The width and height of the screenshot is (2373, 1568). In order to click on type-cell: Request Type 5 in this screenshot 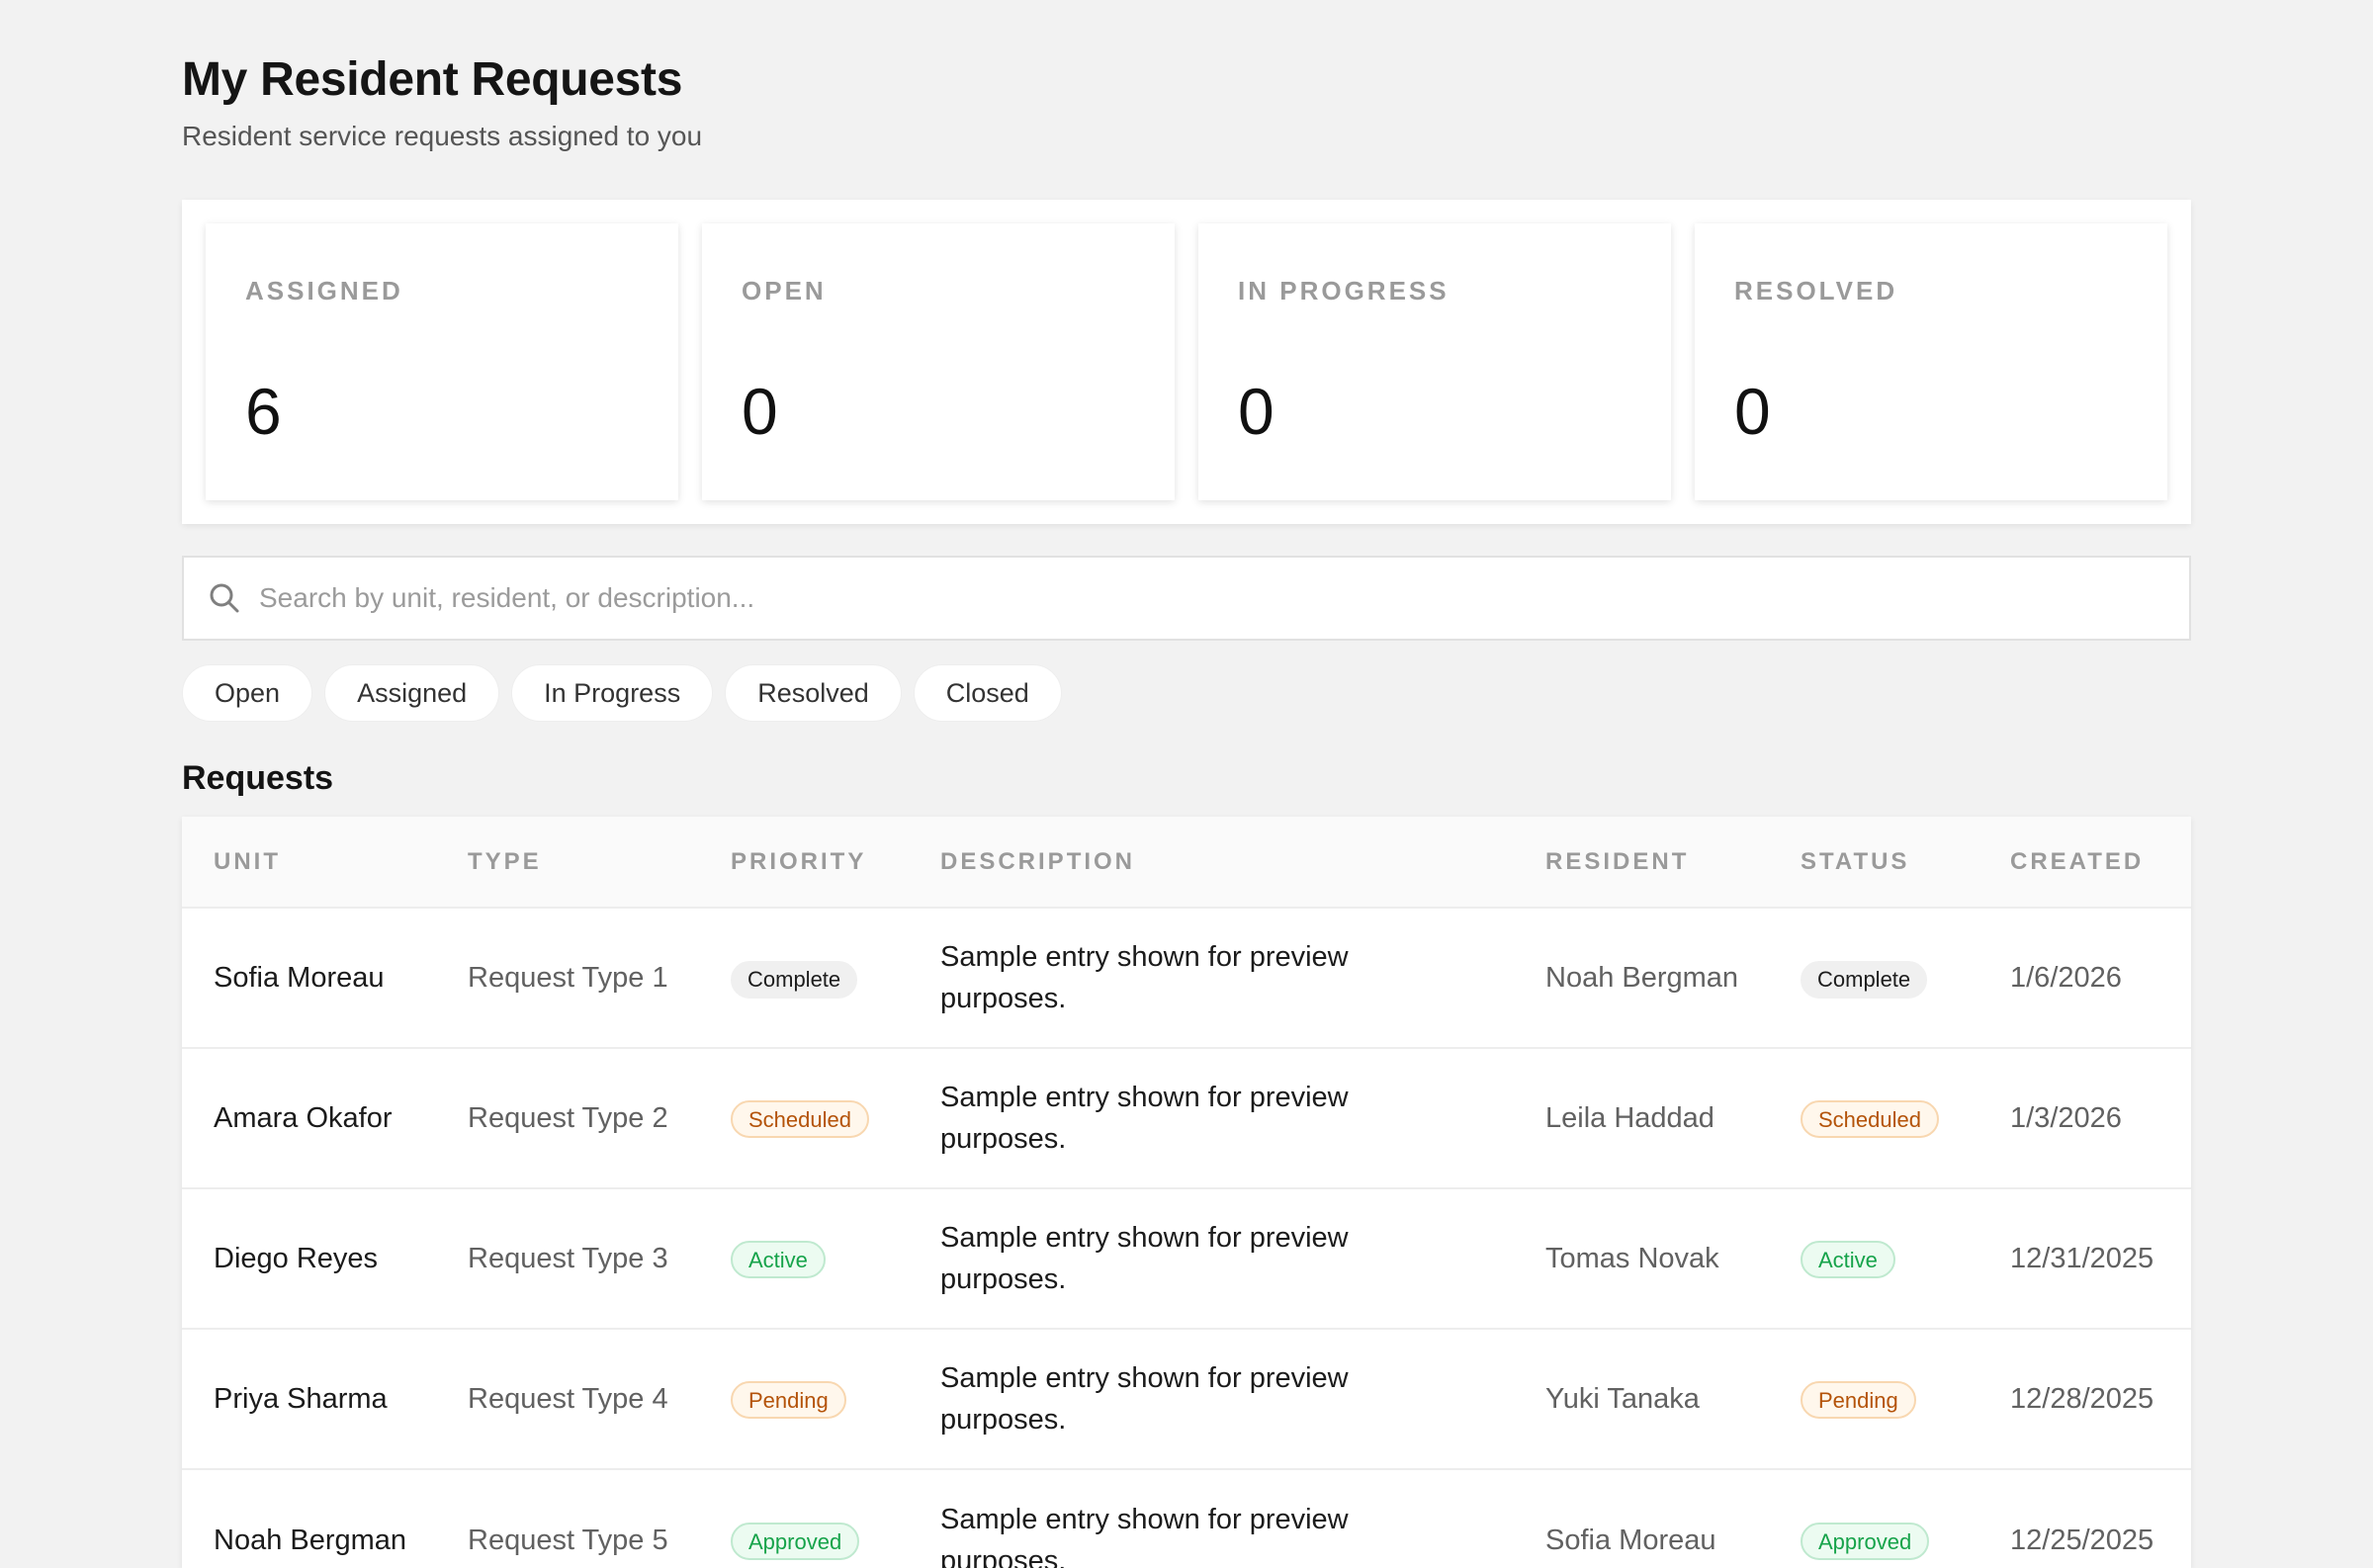, I will do `click(568, 1540)`.